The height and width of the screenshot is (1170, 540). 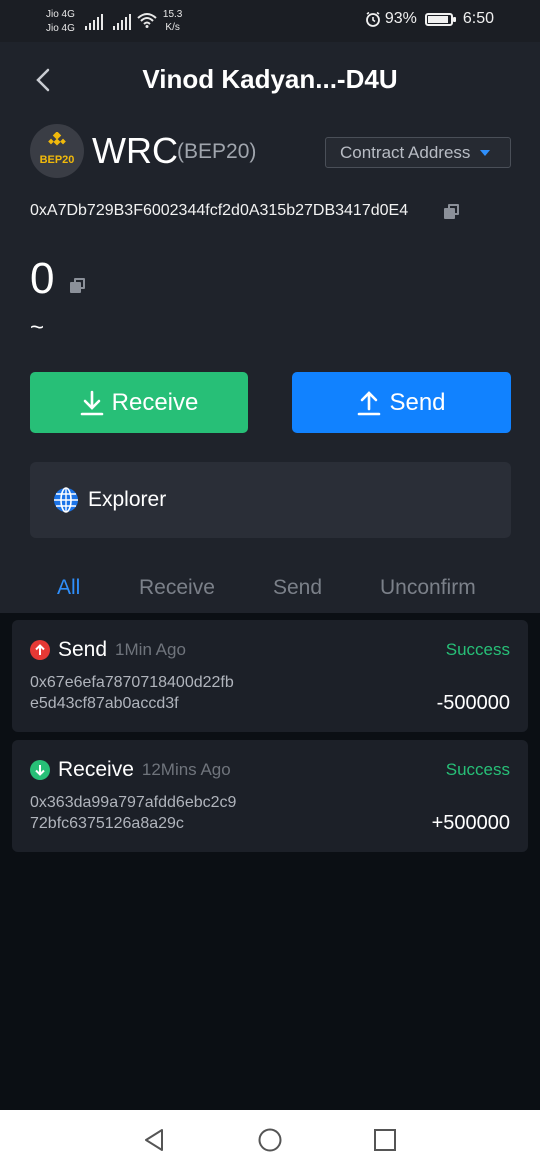 What do you see at coordinates (60, 14) in the screenshot?
I see `carrier-1: Jio 4G` at bounding box center [60, 14].